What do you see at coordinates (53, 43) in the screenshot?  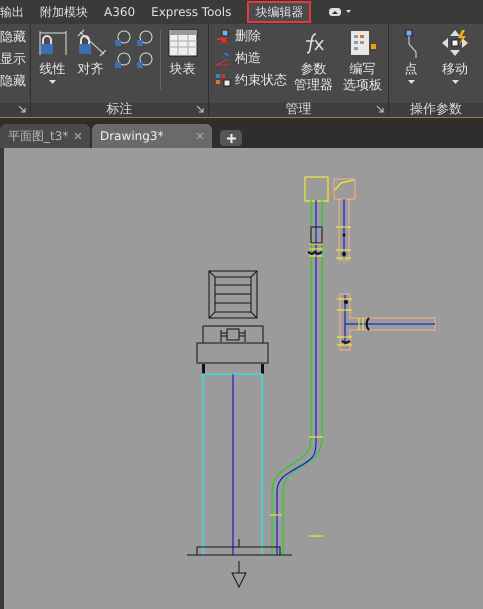 I see `linear-lock-icon` at bounding box center [53, 43].